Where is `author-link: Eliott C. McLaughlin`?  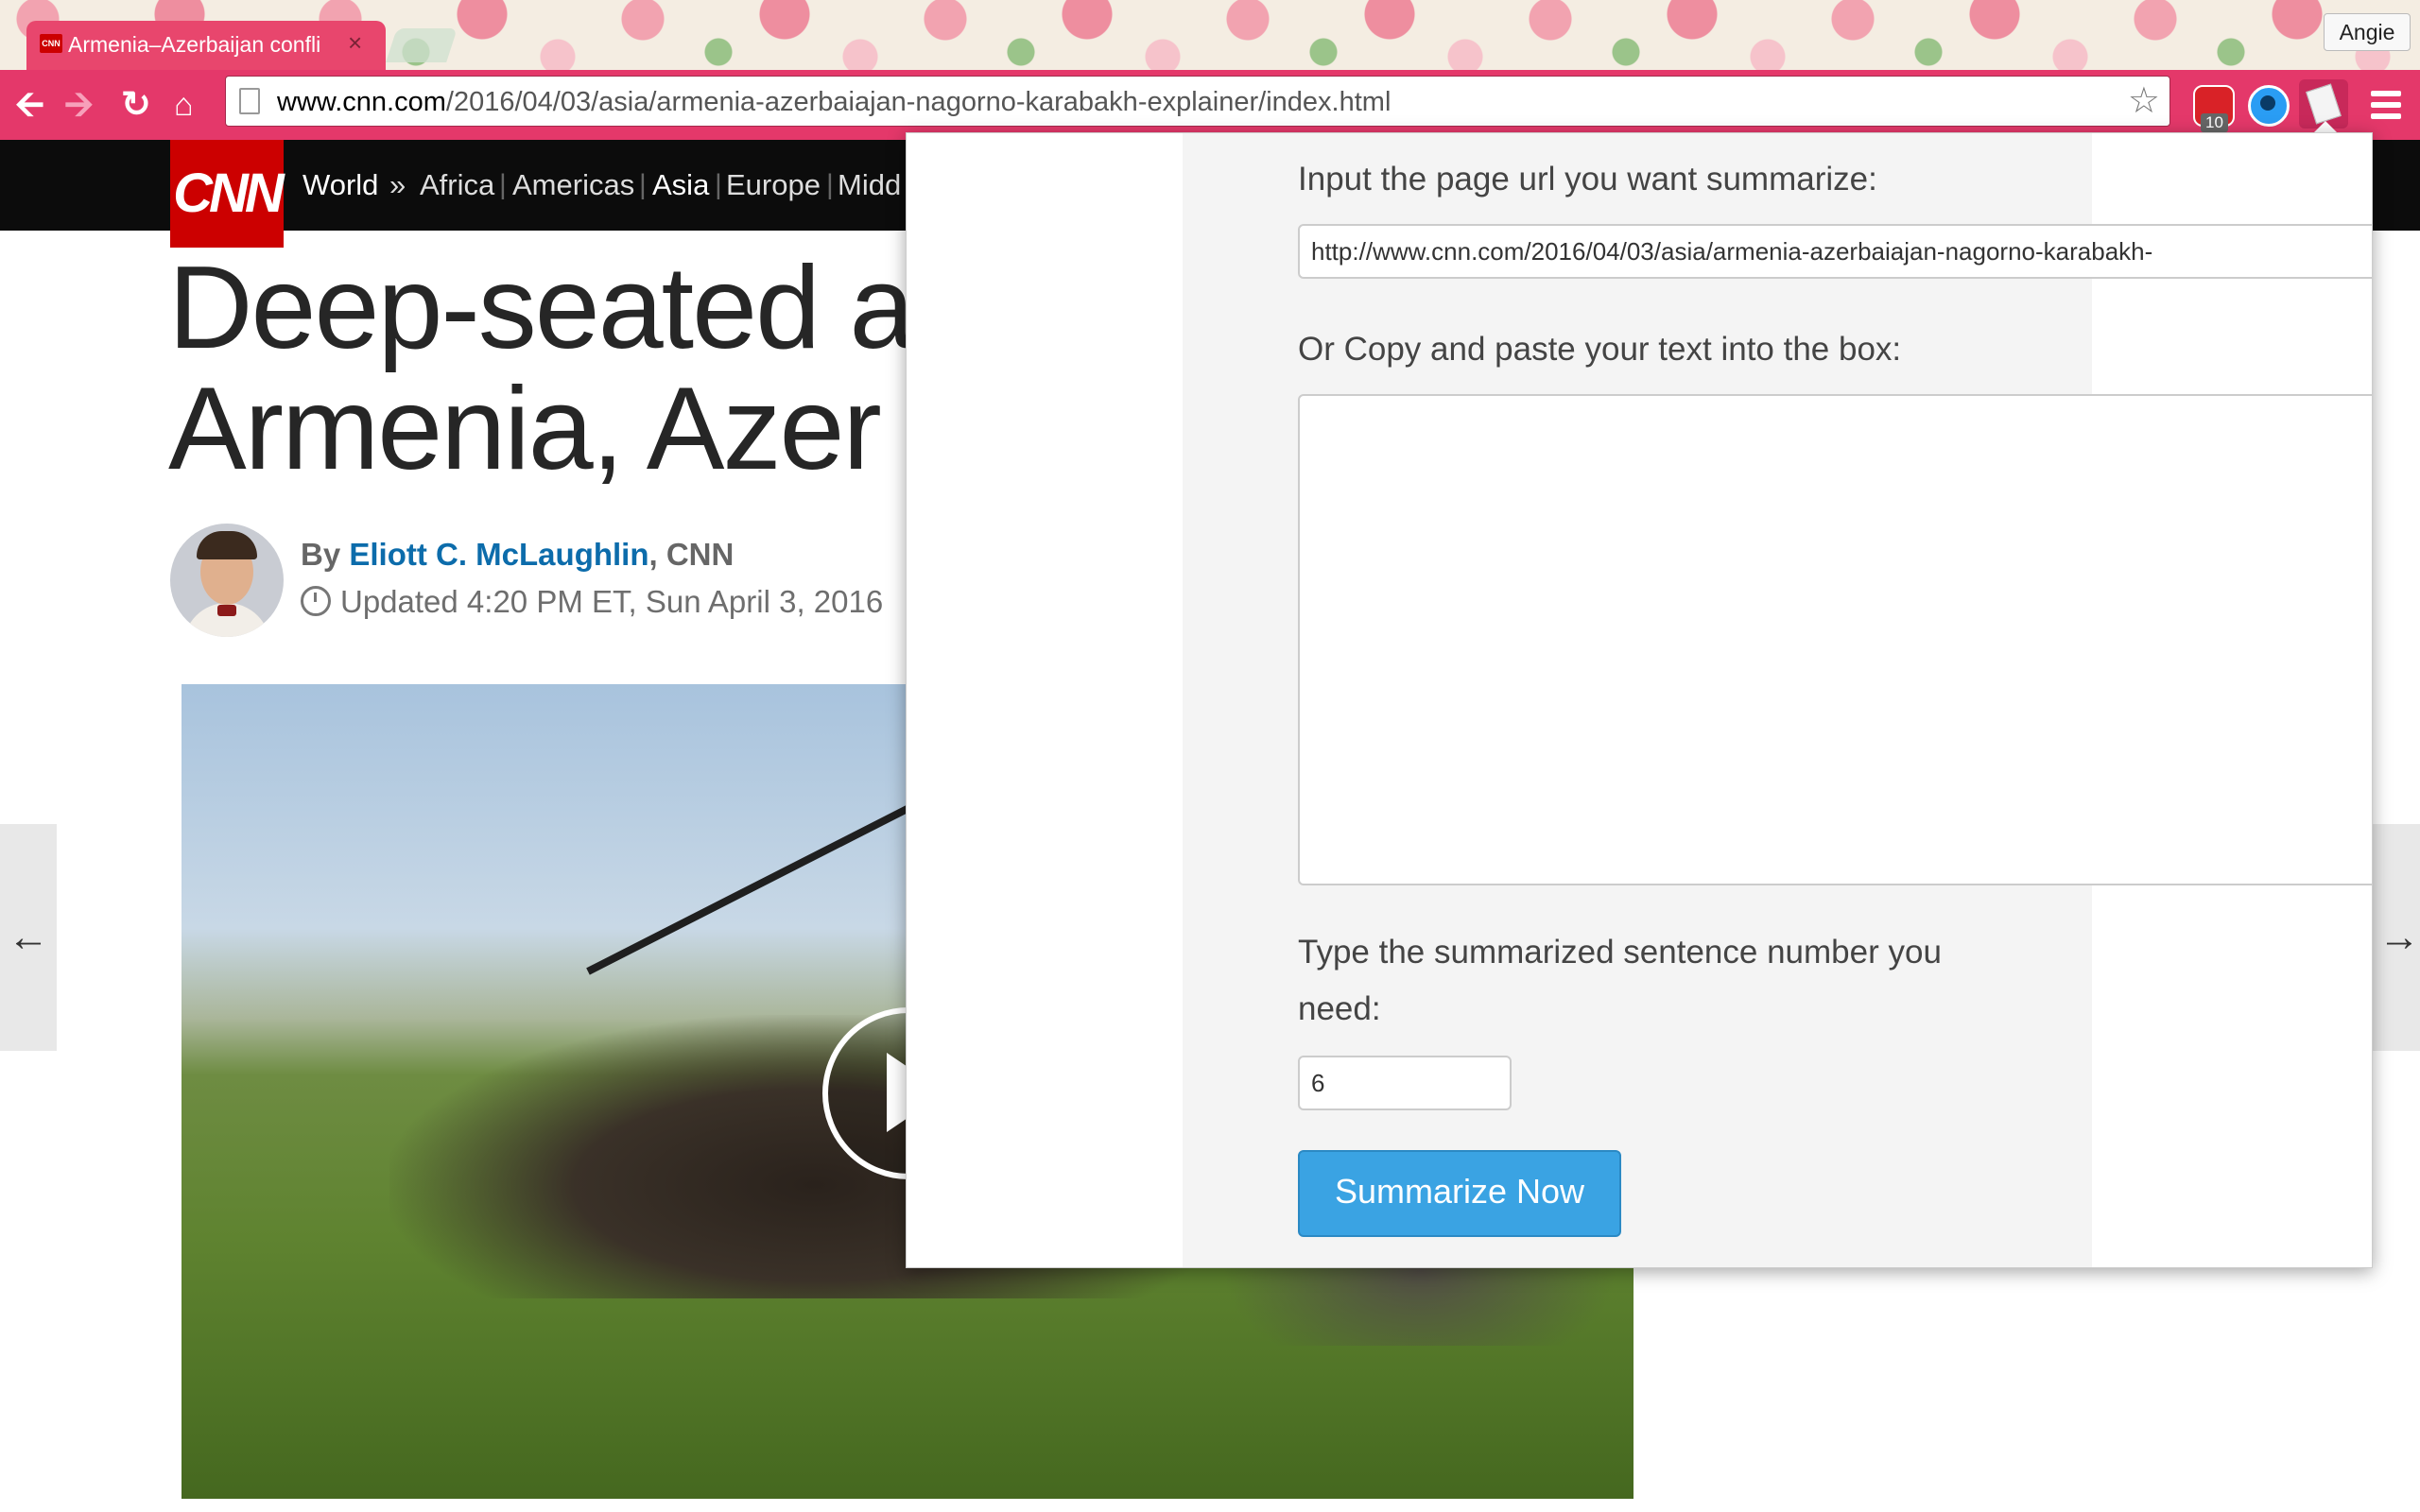 author-link: Eliott C. McLaughlin is located at coordinates (498, 554).